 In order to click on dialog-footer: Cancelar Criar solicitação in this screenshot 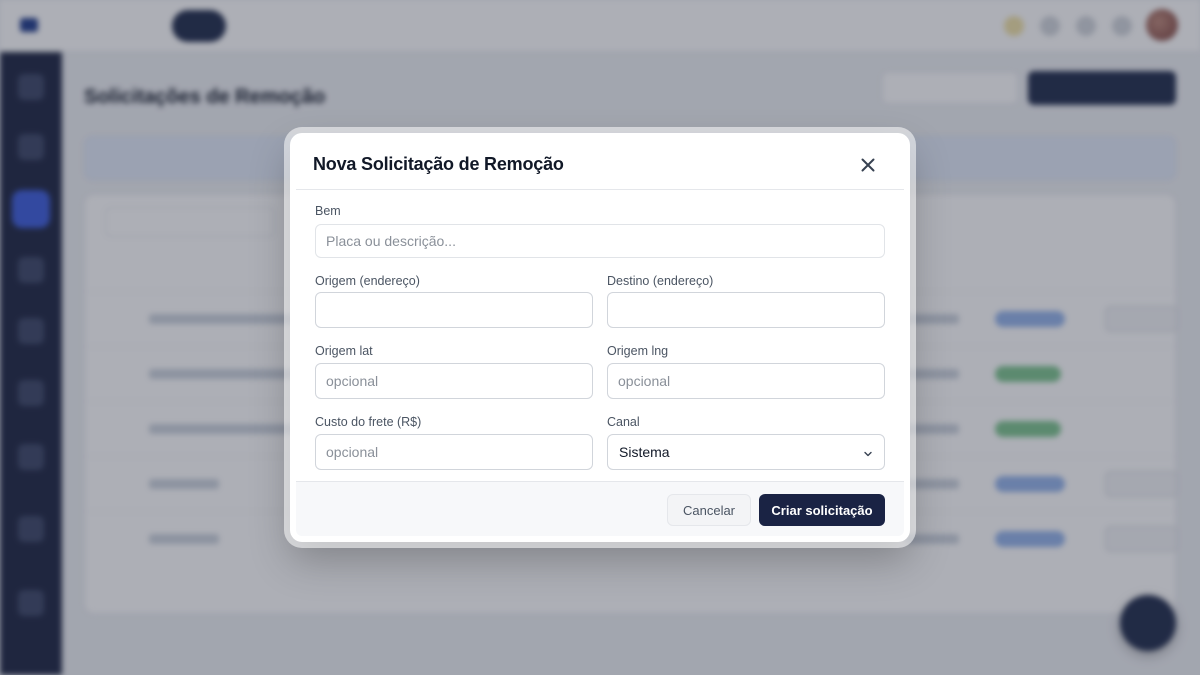, I will do `click(600, 508)`.